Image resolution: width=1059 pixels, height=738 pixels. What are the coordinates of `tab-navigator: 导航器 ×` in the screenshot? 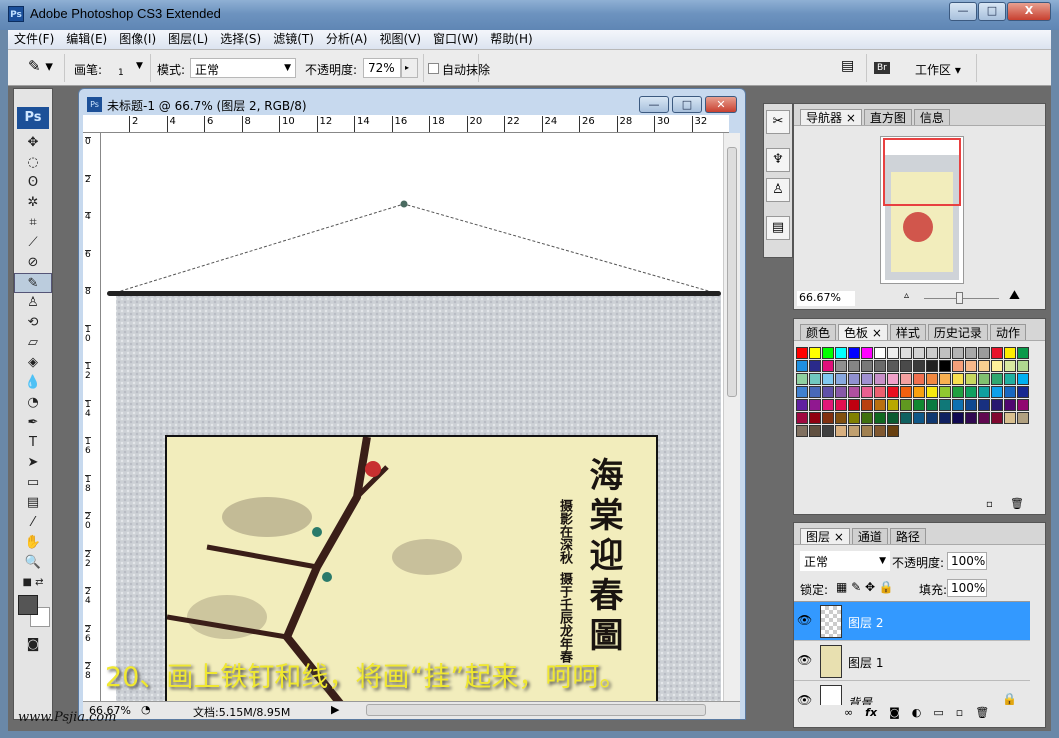 It's located at (831, 117).